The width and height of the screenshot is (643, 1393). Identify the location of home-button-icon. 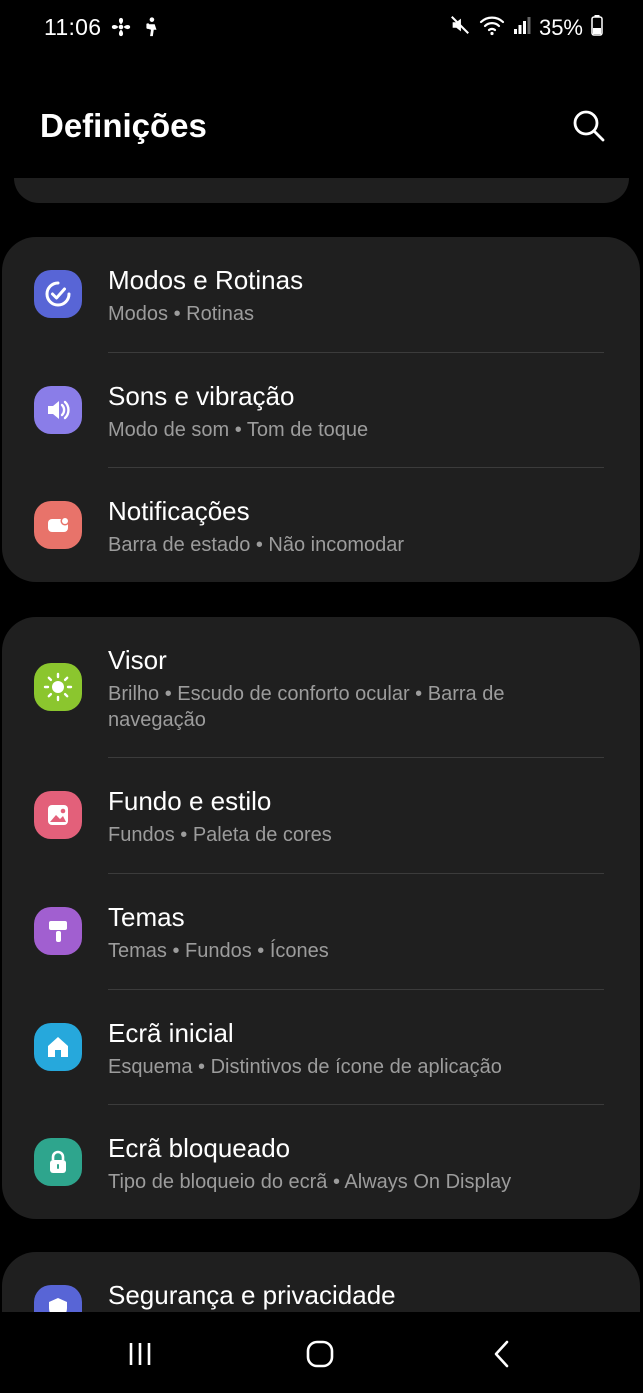
(320, 1354).